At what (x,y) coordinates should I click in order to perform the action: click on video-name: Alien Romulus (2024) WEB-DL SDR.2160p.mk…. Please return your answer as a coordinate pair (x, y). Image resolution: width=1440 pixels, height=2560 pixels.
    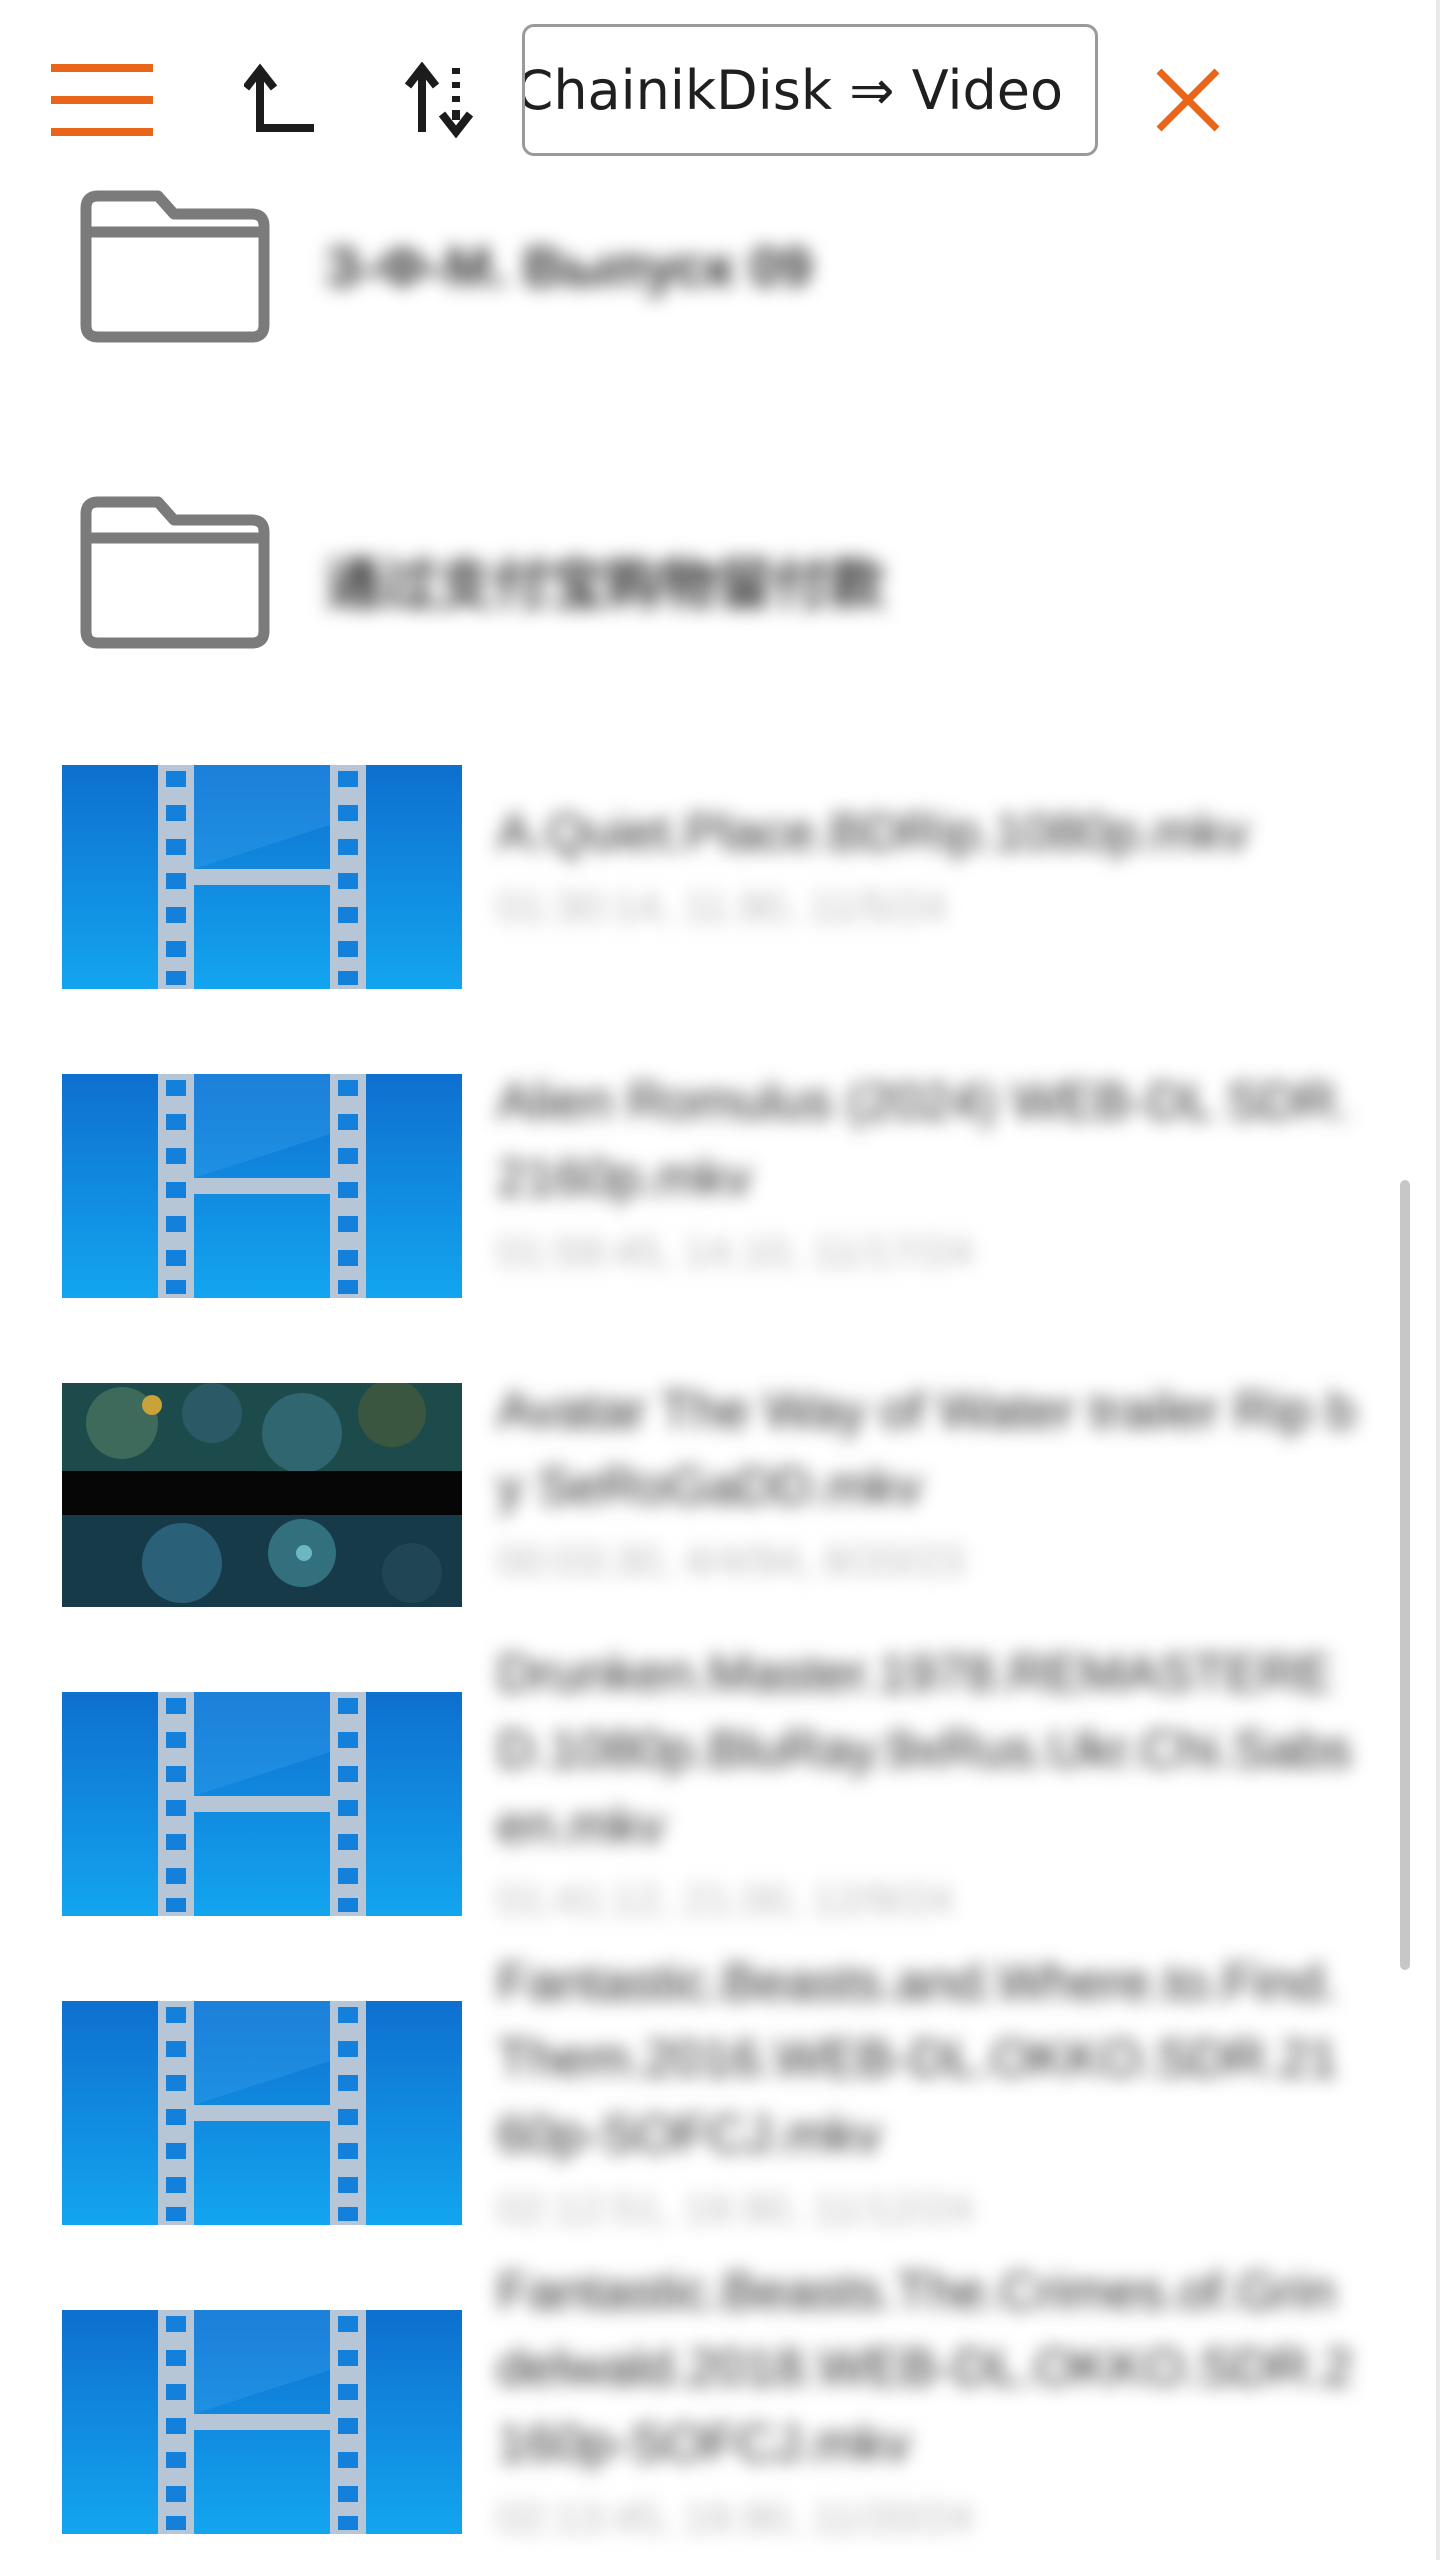
    Looking at the image, I should click on (924, 1140).